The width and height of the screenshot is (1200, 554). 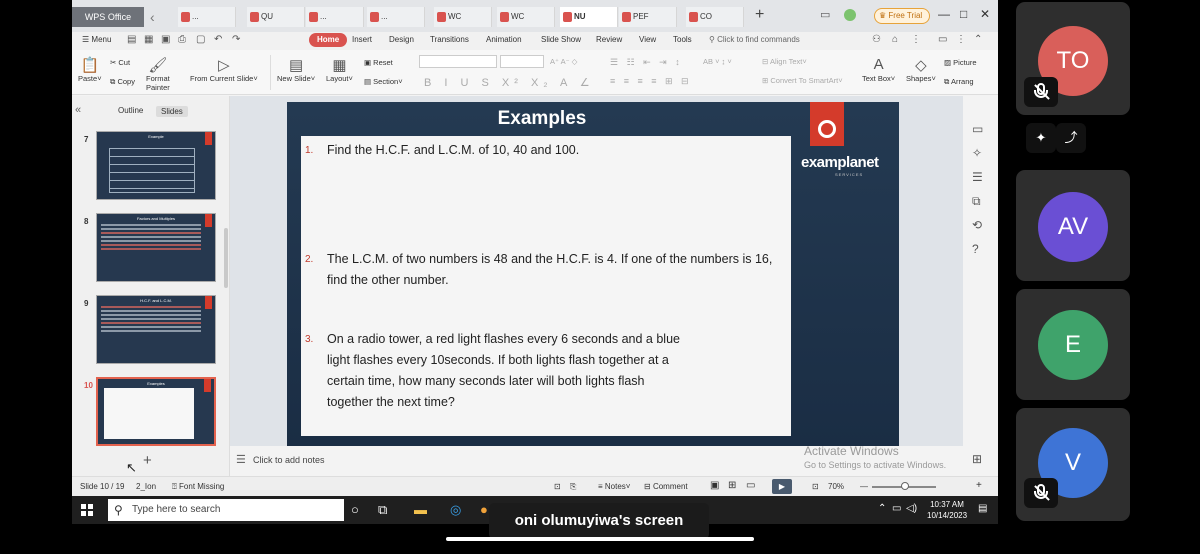 What do you see at coordinates (158, 74) in the screenshot?
I see `format-painter-button: 🖌 Format Painter` at bounding box center [158, 74].